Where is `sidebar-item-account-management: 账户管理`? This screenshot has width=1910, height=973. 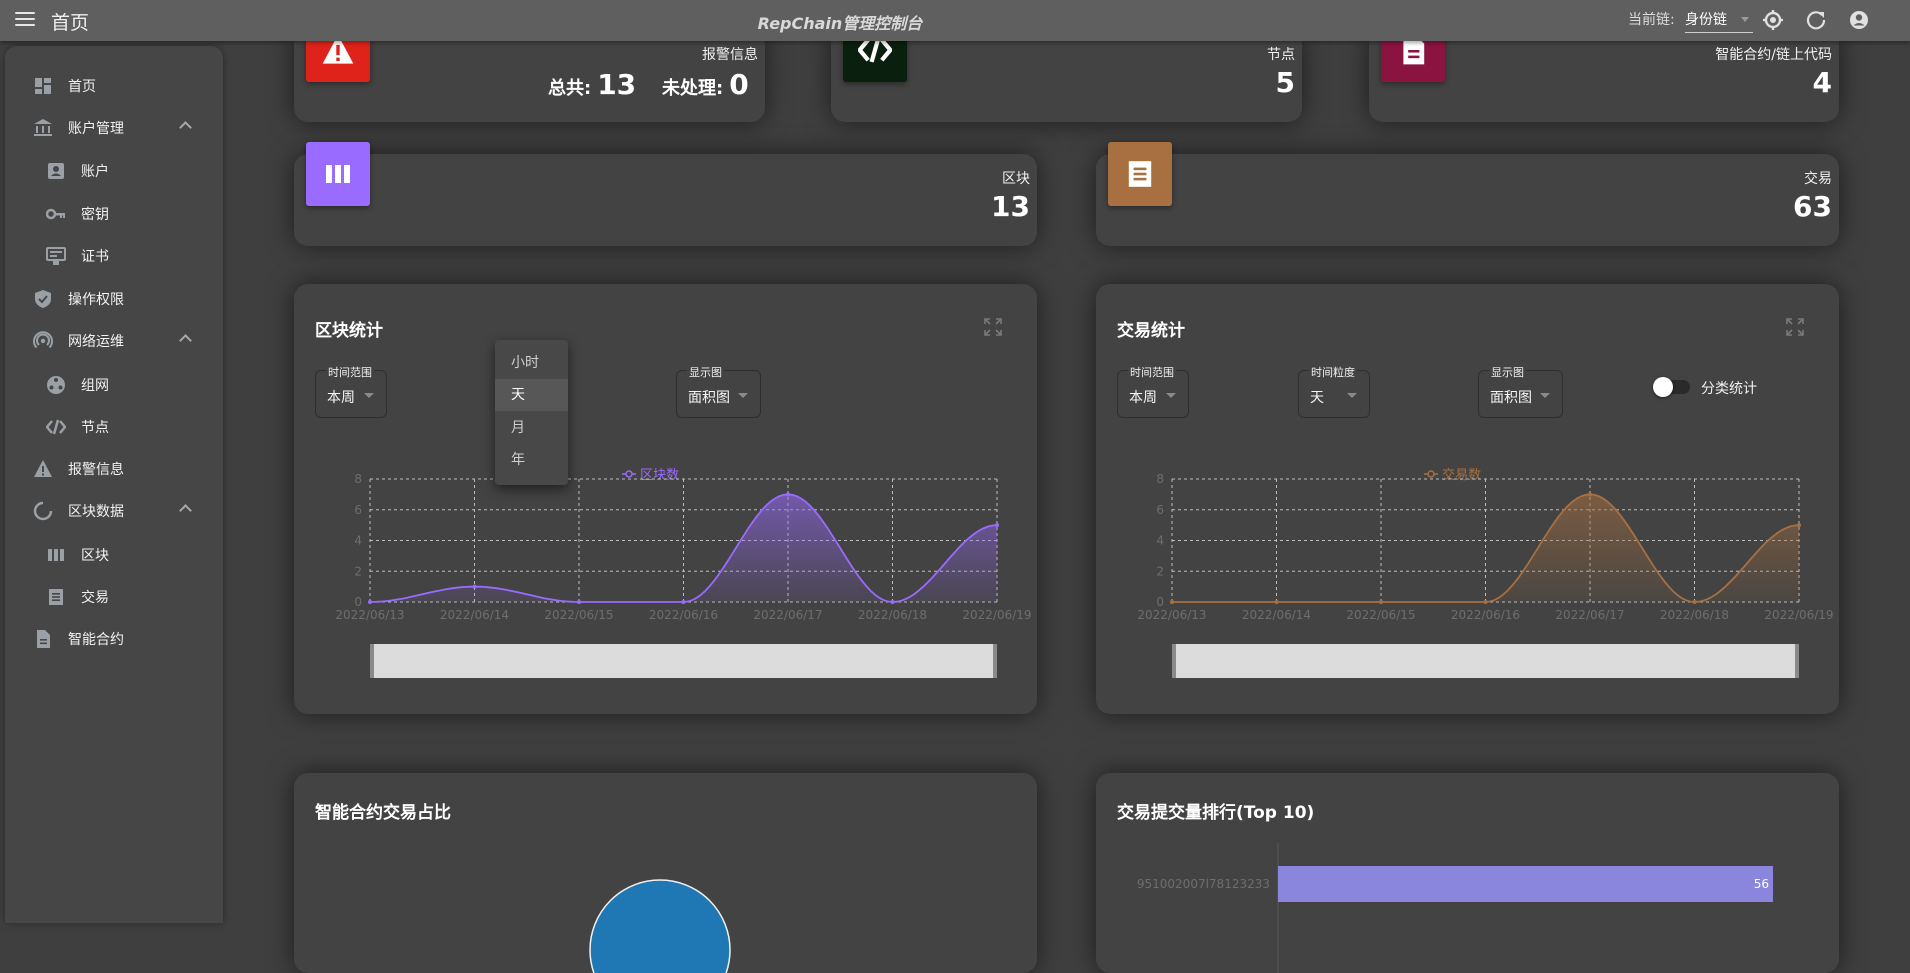
sidebar-item-account-management: 账户管理 is located at coordinates (114, 128).